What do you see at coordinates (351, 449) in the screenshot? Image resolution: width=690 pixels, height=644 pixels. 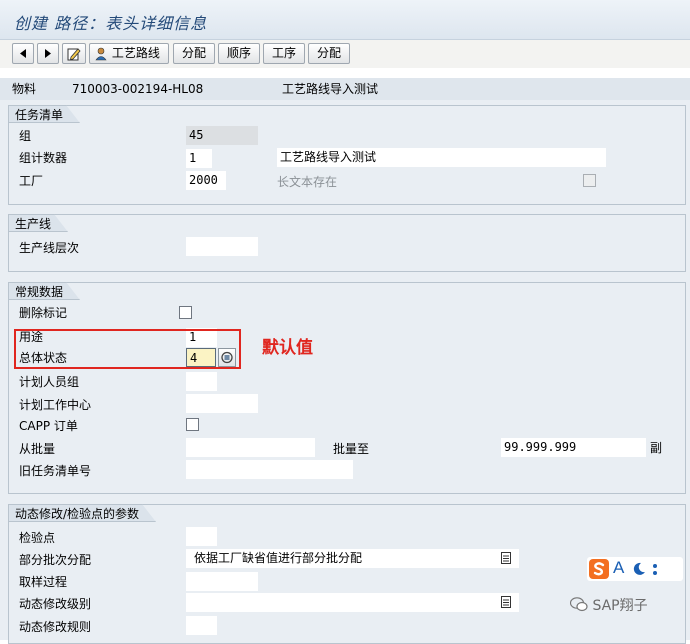 I see `to-lot-size-label: 批量至` at bounding box center [351, 449].